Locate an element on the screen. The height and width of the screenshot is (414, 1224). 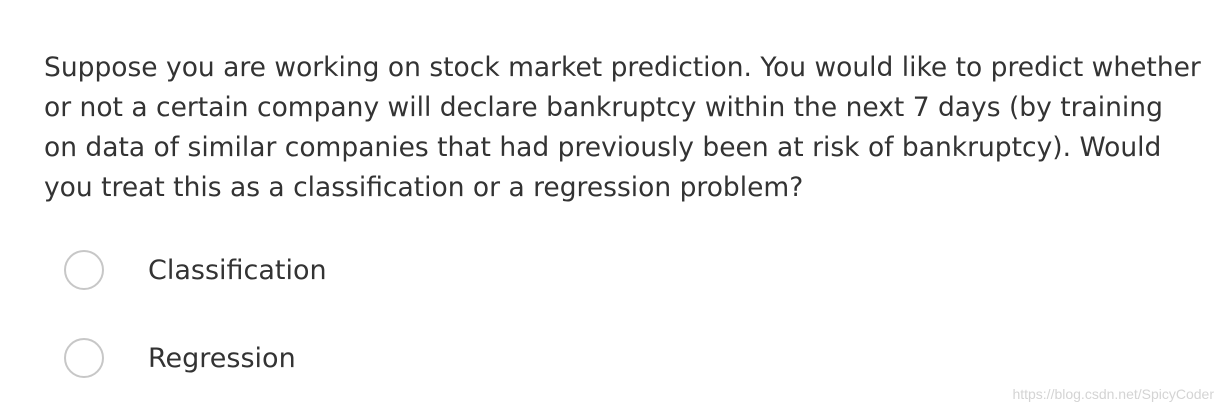
radio-button-regression is located at coordinates (84, 358).